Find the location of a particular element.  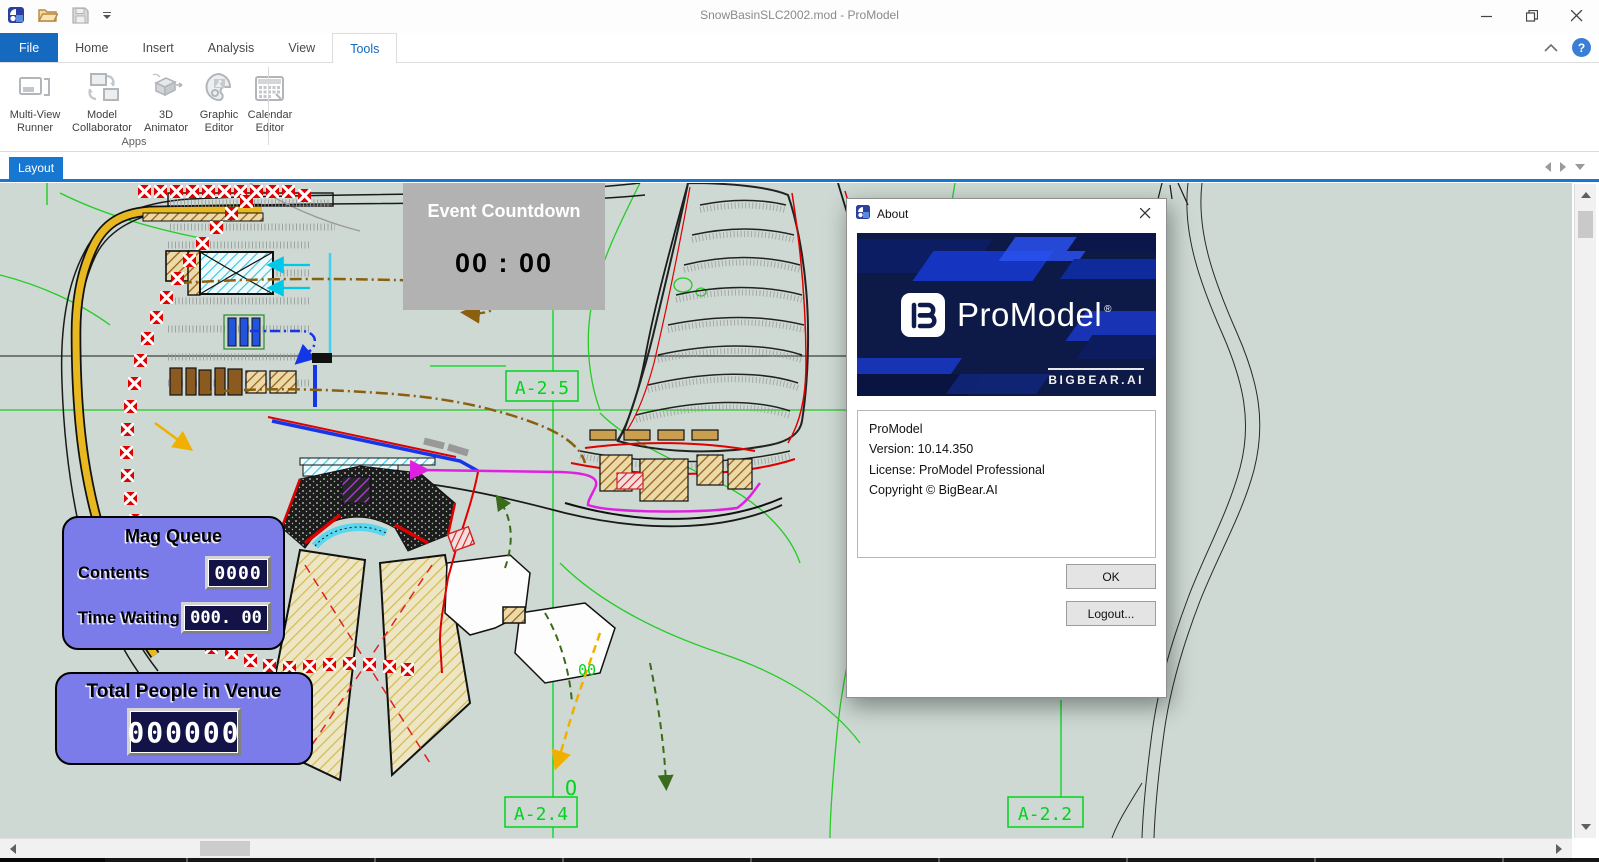

time-waiting-label: Time Waiting is located at coordinates (129, 617).